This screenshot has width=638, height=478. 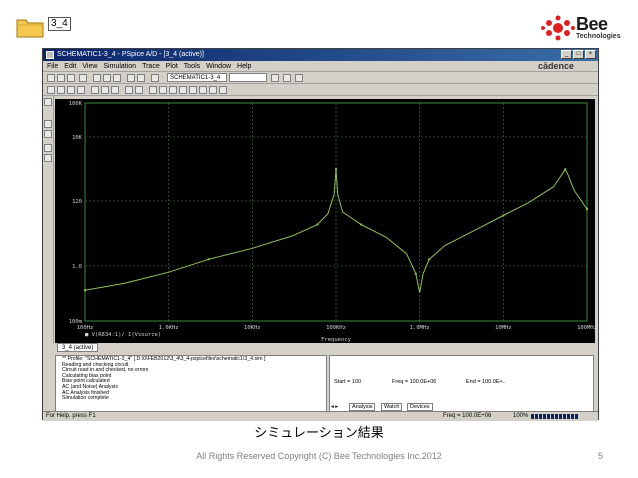 What do you see at coordinates (223, 90) in the screenshot?
I see `label-icon` at bounding box center [223, 90].